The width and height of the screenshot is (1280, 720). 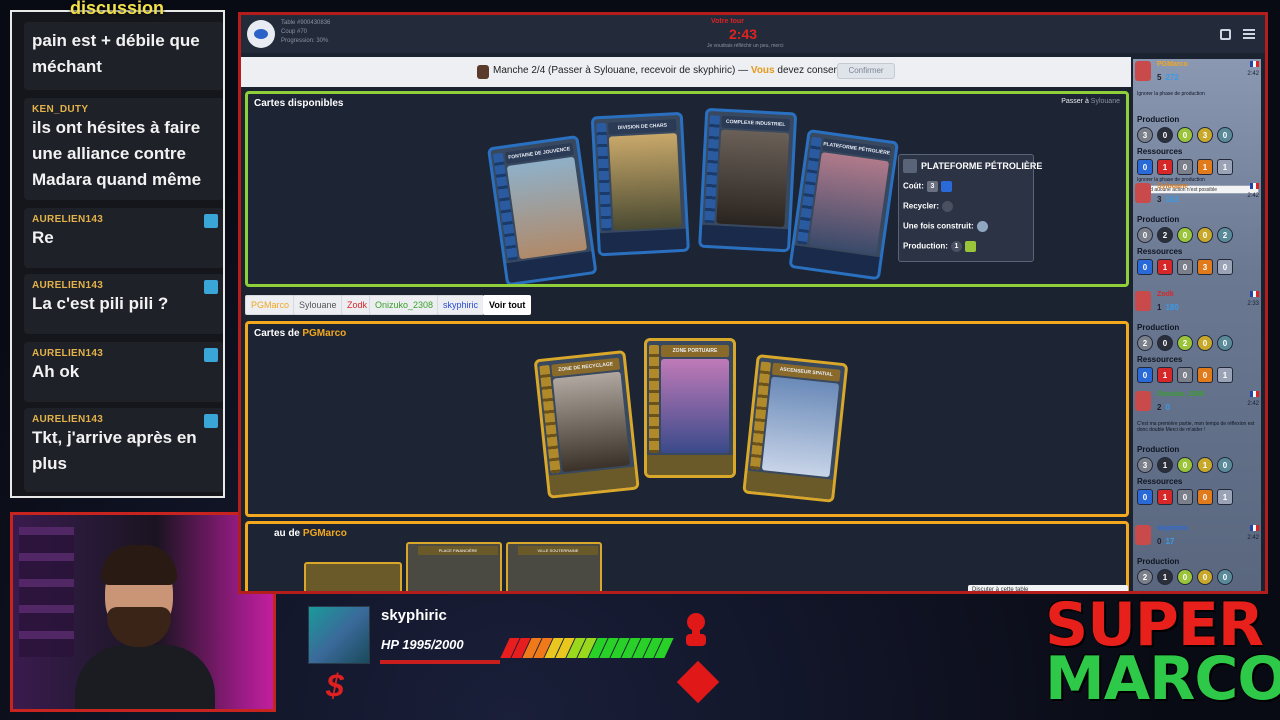 I want to click on player-score: 0, so click(x=1167, y=407).